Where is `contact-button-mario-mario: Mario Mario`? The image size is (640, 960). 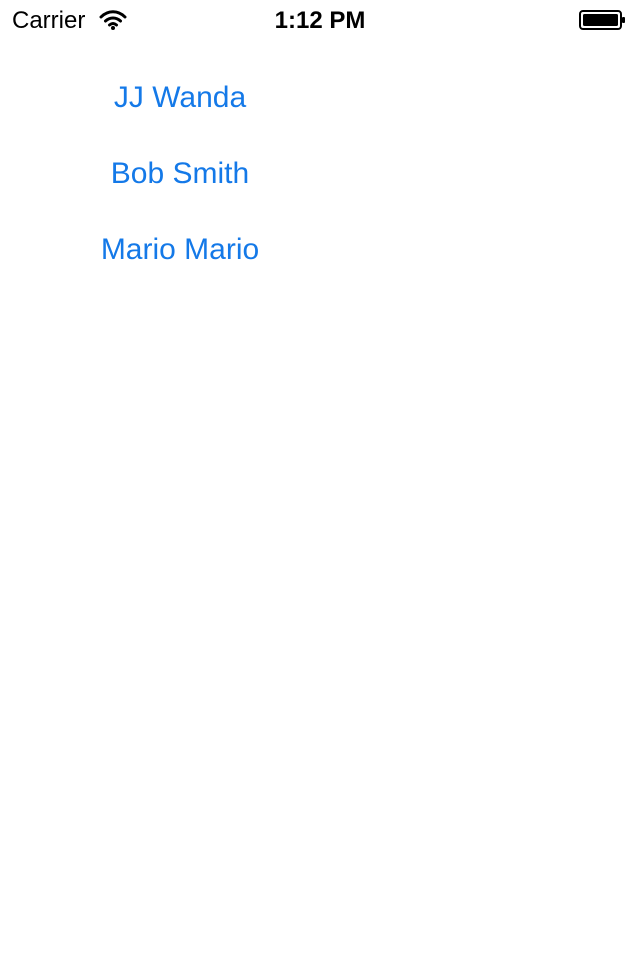 contact-button-mario-mario: Mario Mario is located at coordinates (180, 250).